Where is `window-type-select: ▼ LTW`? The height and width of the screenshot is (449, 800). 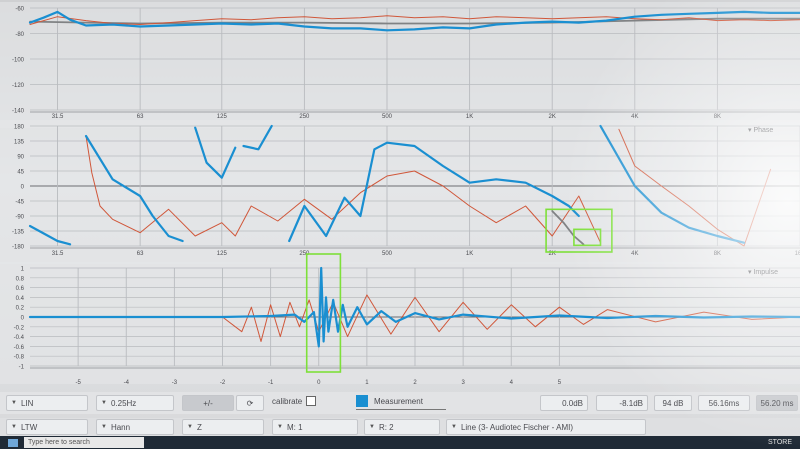
window-type-select: ▼ LTW is located at coordinates (47, 427).